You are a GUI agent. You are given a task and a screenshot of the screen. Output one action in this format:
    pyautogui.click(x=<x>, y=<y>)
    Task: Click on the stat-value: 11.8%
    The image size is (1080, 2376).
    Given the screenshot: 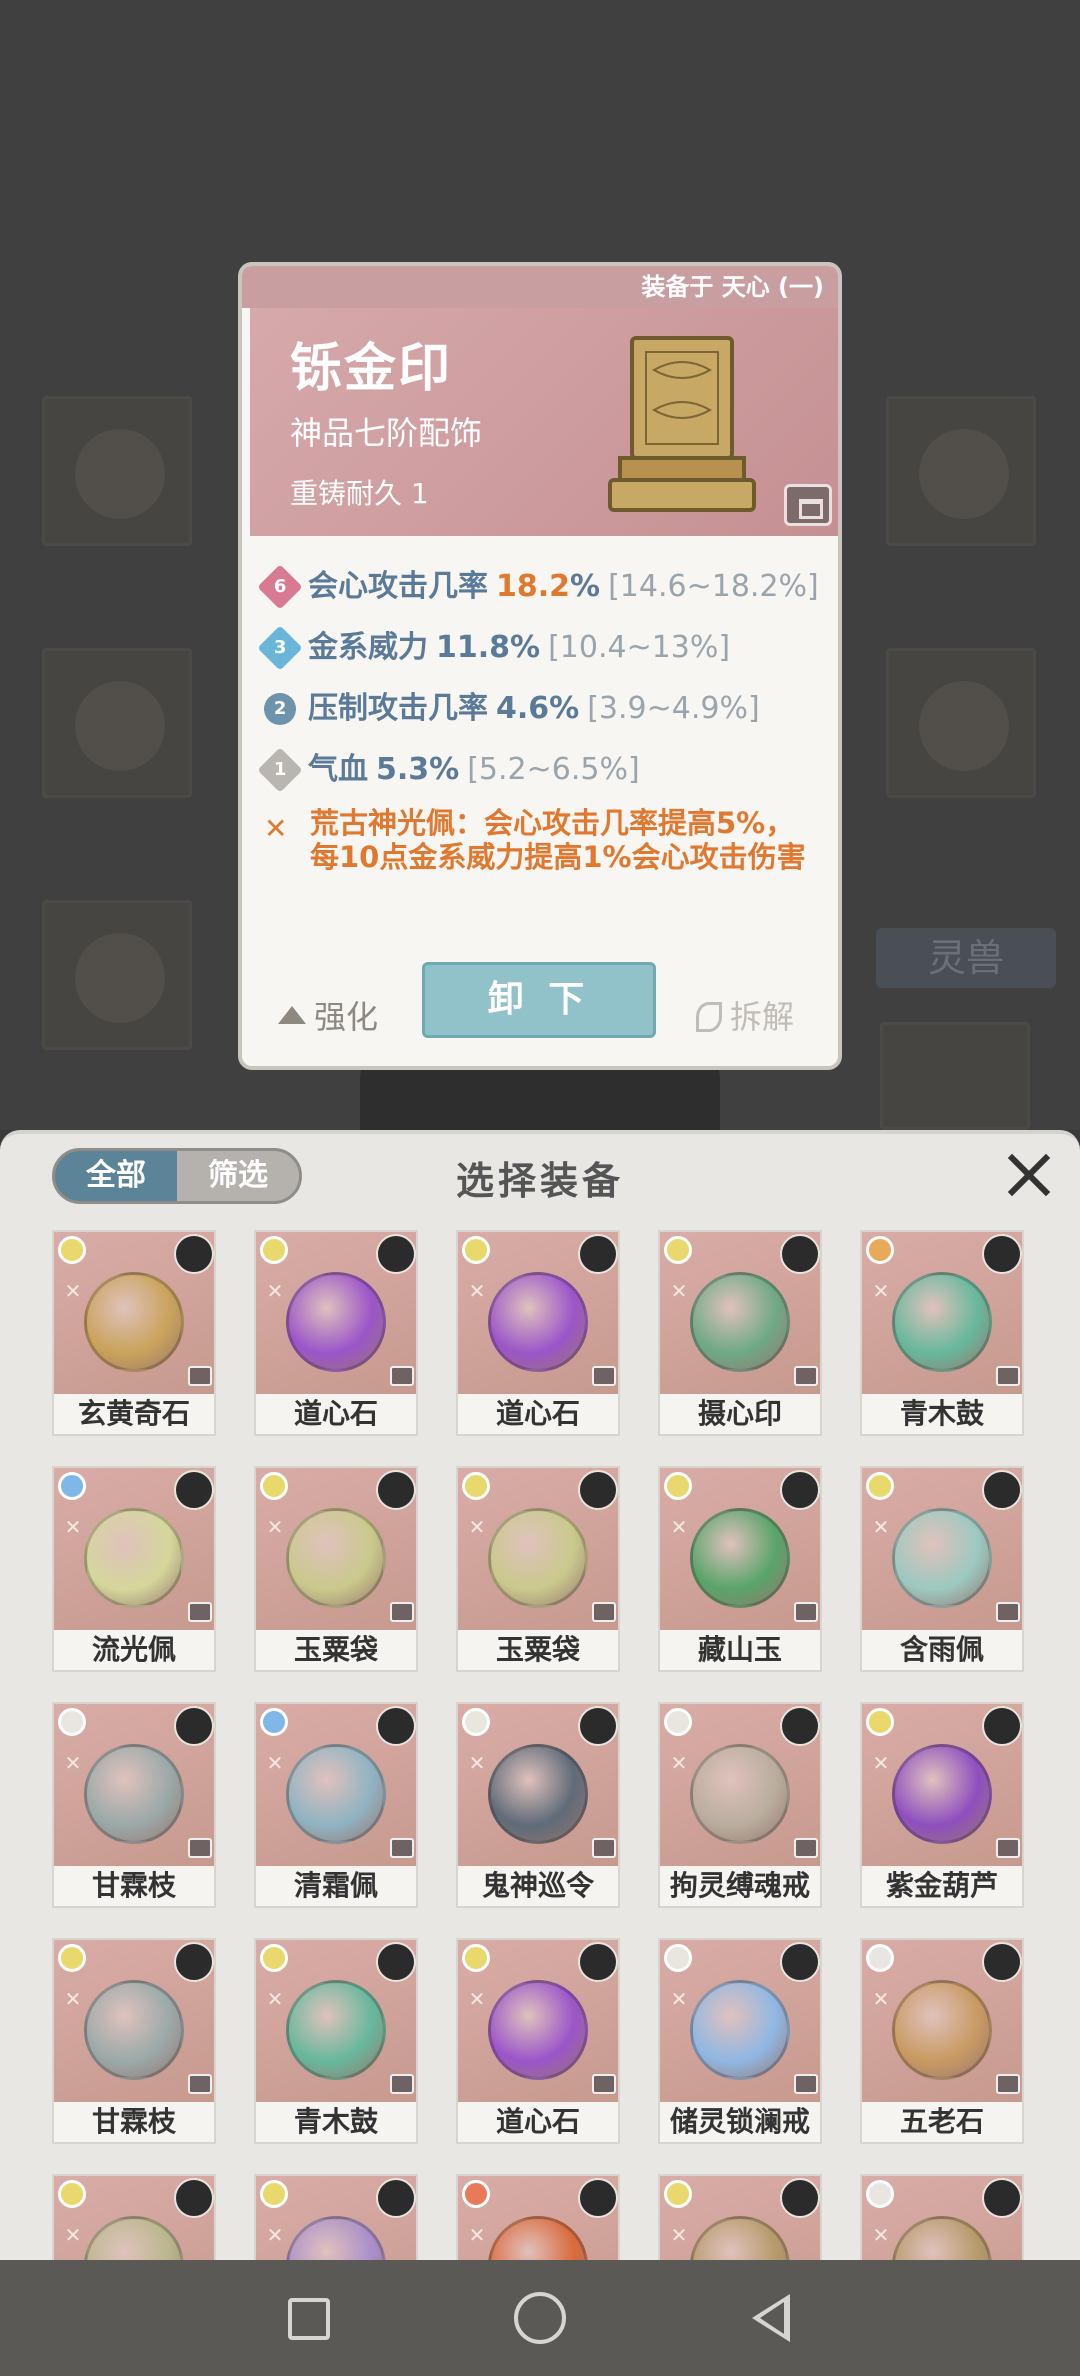 What is the action you would take?
    pyautogui.click(x=488, y=647)
    